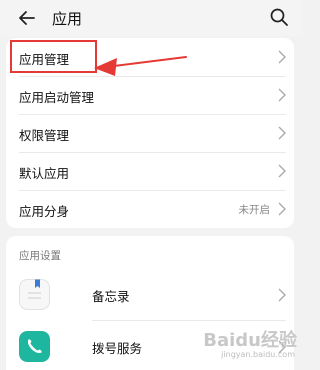 Image resolution: width=320 pixels, height=370 pixels. I want to click on section-title: 应用设置, so click(40, 256).